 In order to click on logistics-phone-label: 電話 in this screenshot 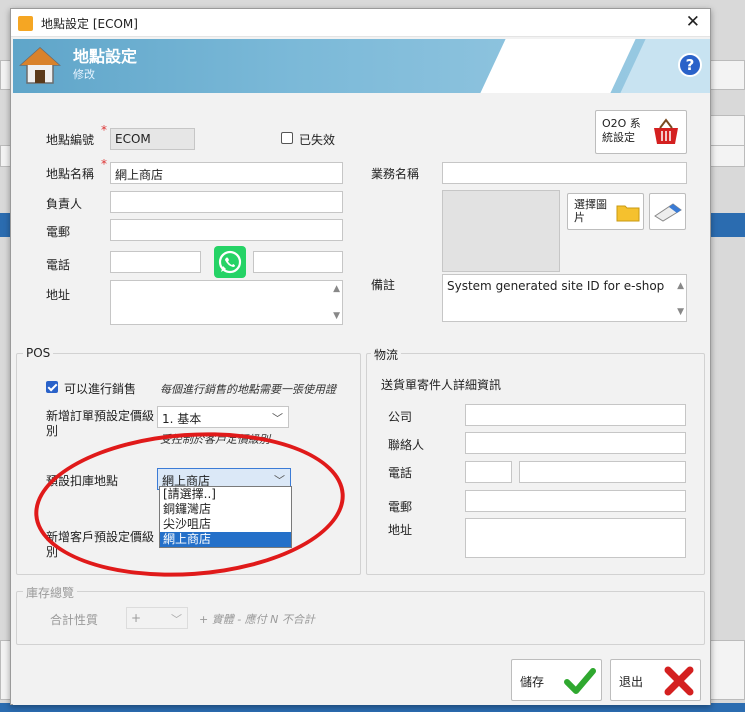, I will do `click(400, 473)`.